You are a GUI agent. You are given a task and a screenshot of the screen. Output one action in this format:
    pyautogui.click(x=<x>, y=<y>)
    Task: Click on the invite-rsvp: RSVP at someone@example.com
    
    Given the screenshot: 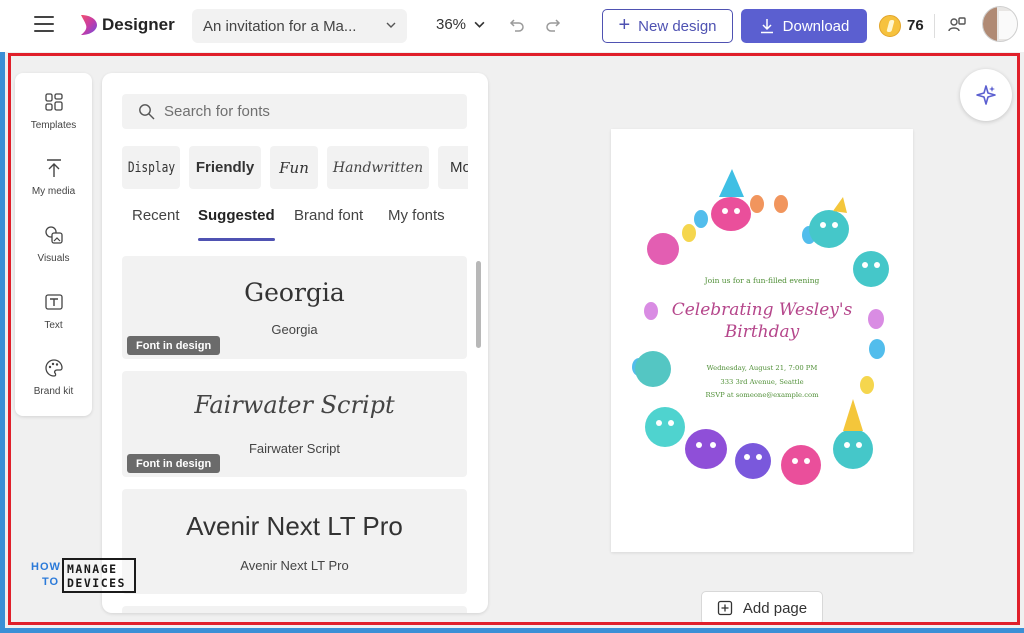 What is the action you would take?
    pyautogui.click(x=762, y=395)
    